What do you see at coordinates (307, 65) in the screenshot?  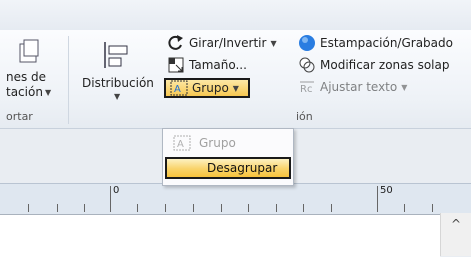 I see `overlap-icon` at bounding box center [307, 65].